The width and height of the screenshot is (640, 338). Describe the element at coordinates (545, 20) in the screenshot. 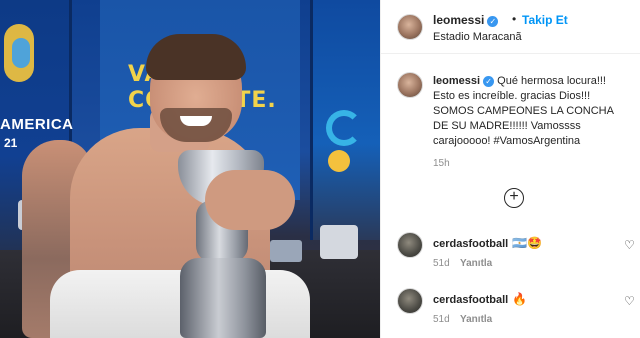

I see `follow-button: Takip Et` at that location.